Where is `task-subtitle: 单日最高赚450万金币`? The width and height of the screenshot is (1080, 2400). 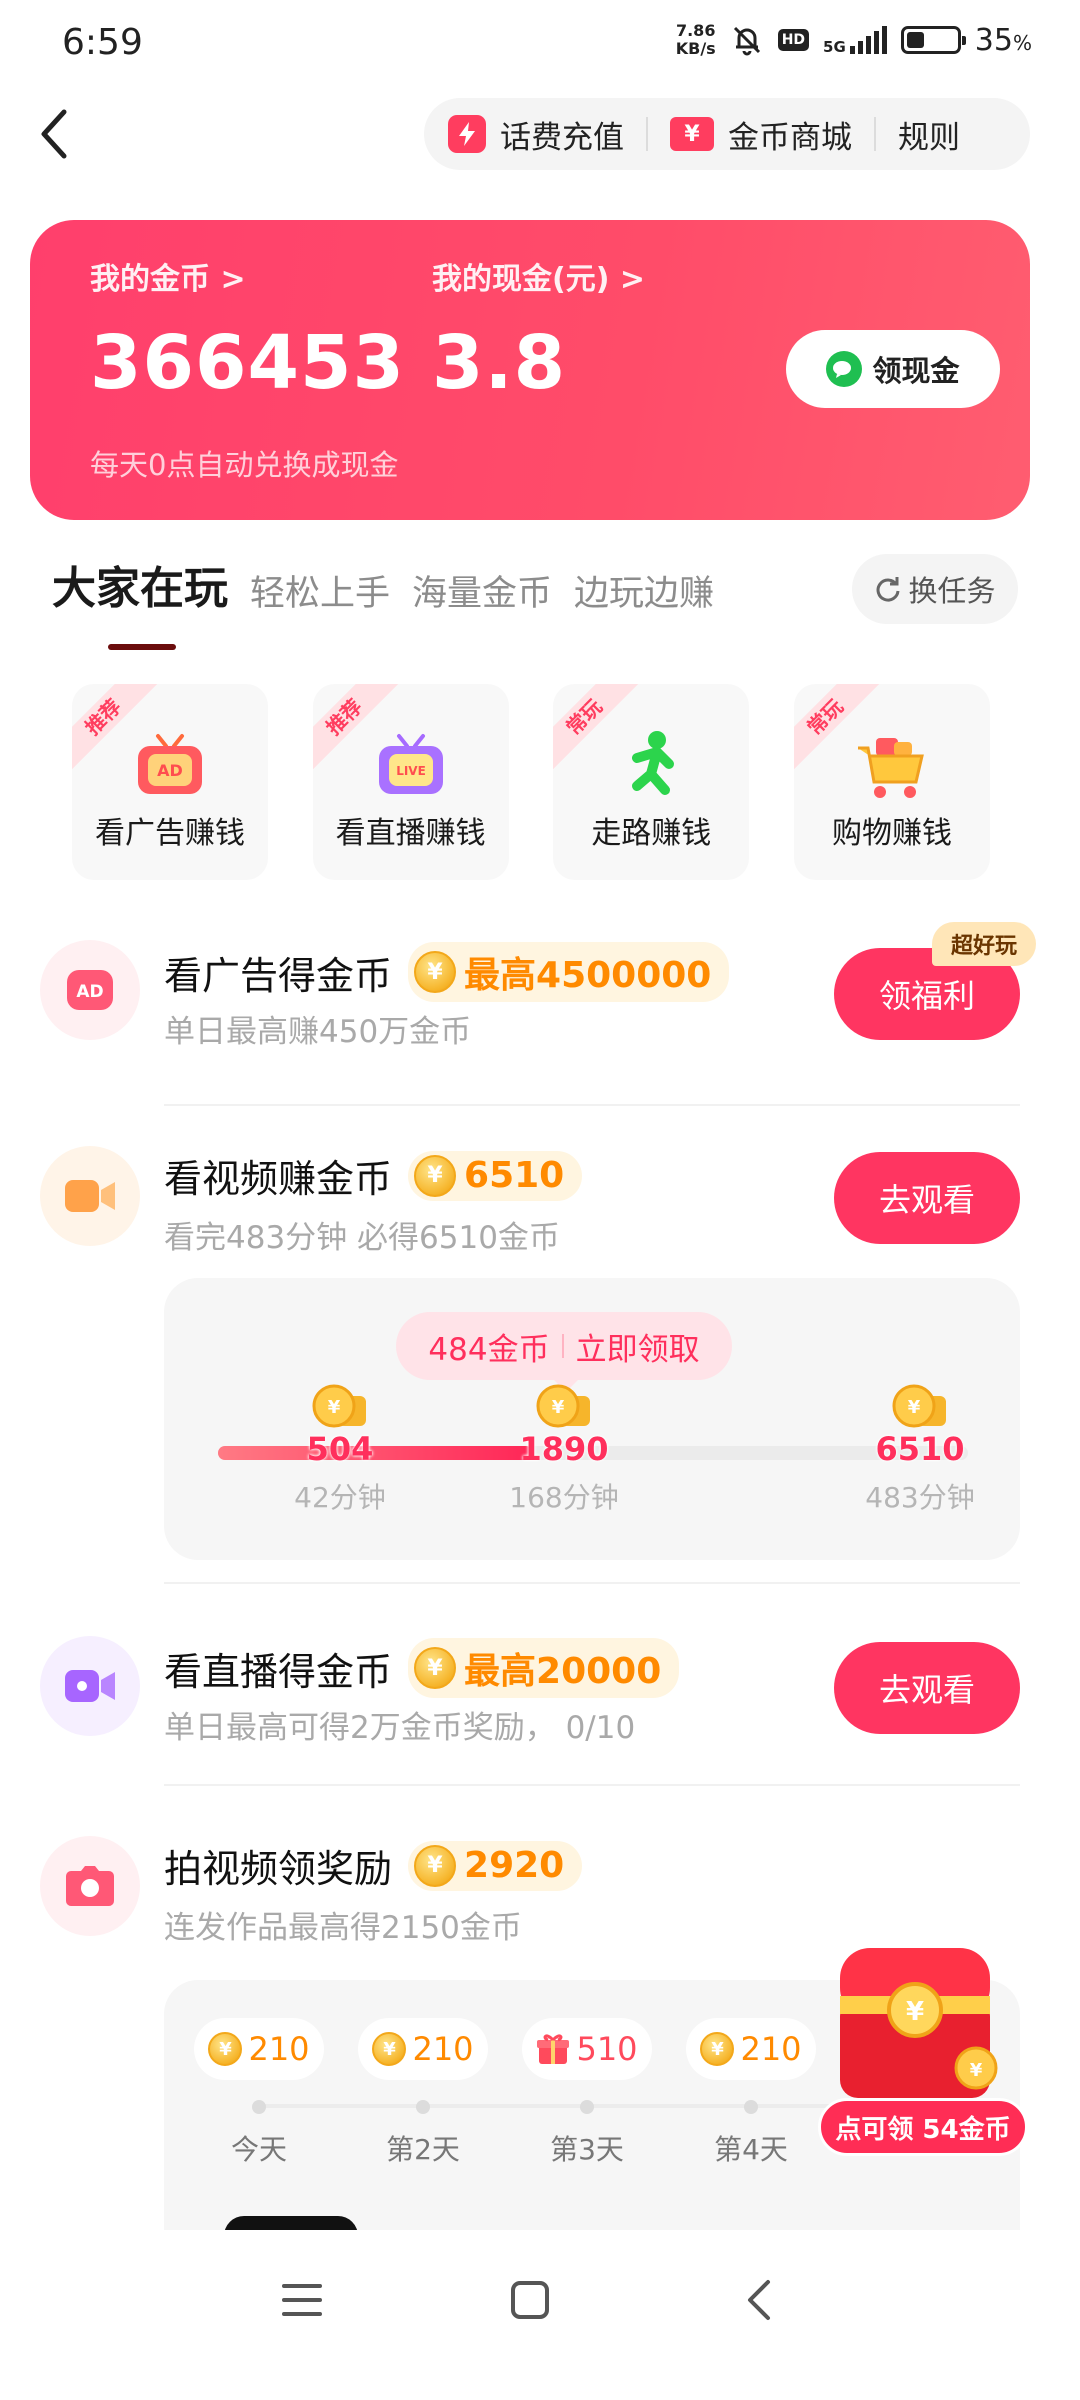
task-subtitle: 单日最高赚450万金币 is located at coordinates (318, 1032).